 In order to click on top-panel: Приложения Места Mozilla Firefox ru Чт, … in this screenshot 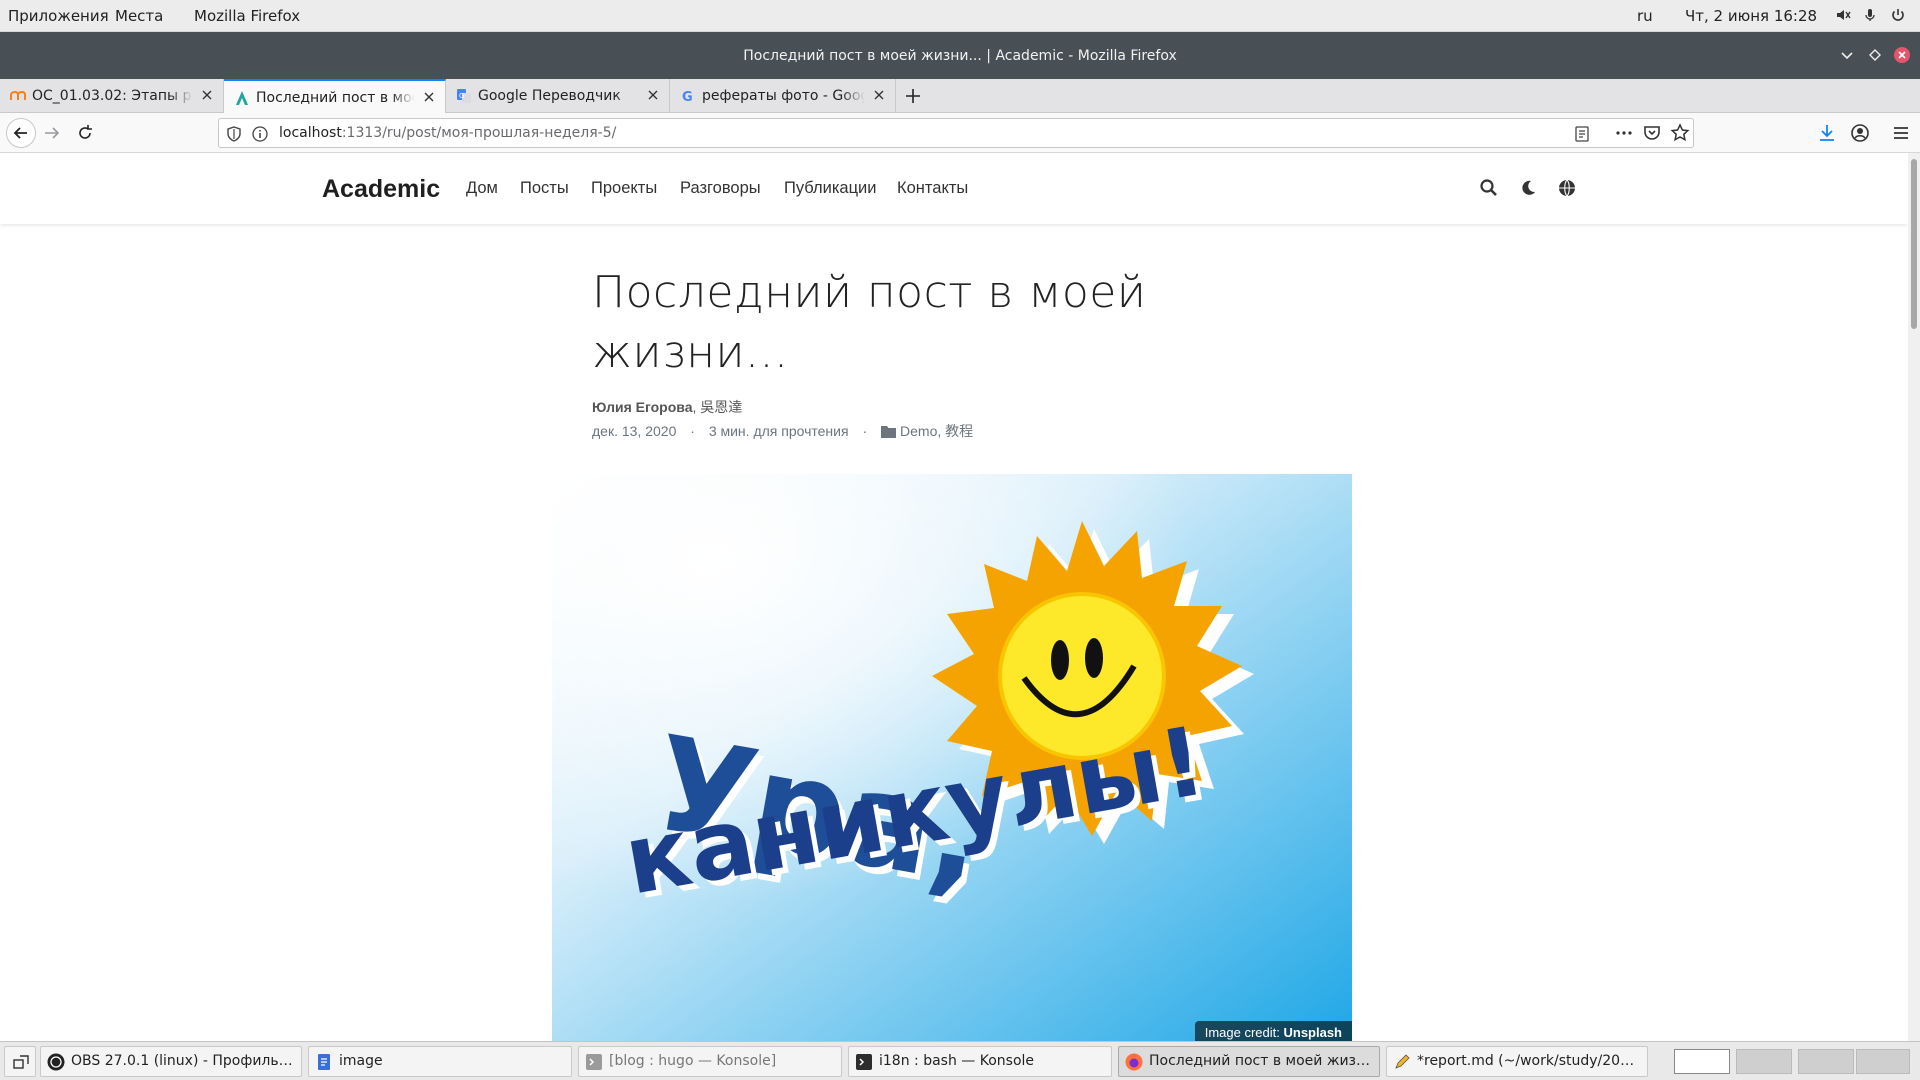, I will do `click(960, 16)`.